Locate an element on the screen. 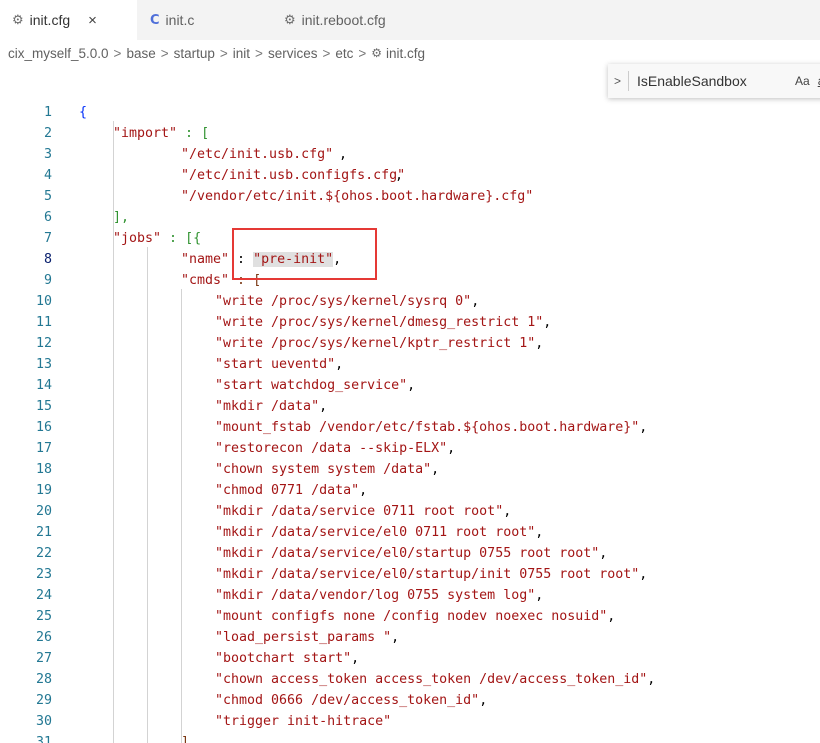 Image resolution: width=820 pixels, height=743 pixels. find-input: IsEnableSandbox is located at coordinates (712, 81).